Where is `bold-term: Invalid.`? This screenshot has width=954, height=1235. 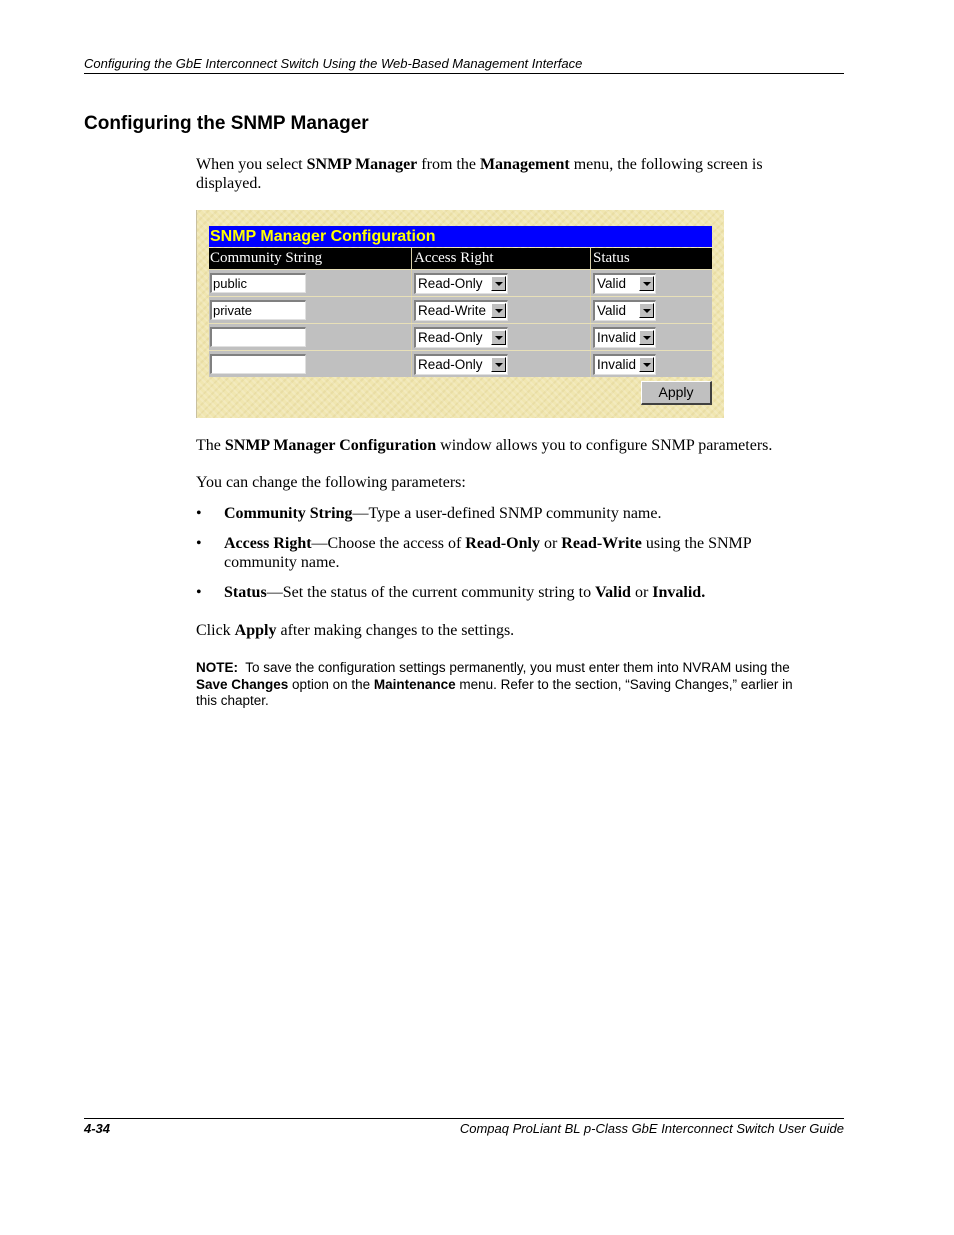
bold-term: Invalid. is located at coordinates (679, 592).